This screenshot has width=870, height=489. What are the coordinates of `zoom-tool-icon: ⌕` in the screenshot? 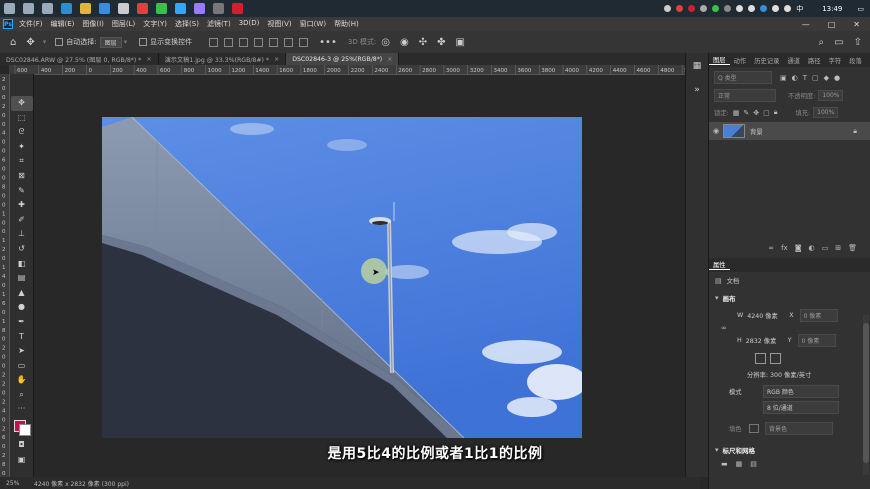 It's located at (22, 395).